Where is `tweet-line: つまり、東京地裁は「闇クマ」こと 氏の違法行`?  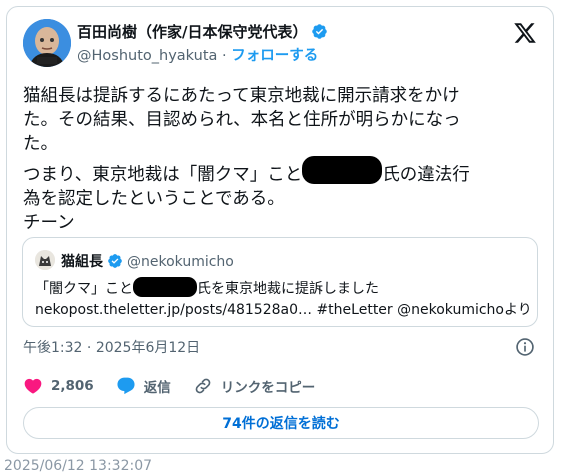 tweet-line: つまり、東京地裁は「闇クマ」こと 氏の違法行 is located at coordinates (282, 171).